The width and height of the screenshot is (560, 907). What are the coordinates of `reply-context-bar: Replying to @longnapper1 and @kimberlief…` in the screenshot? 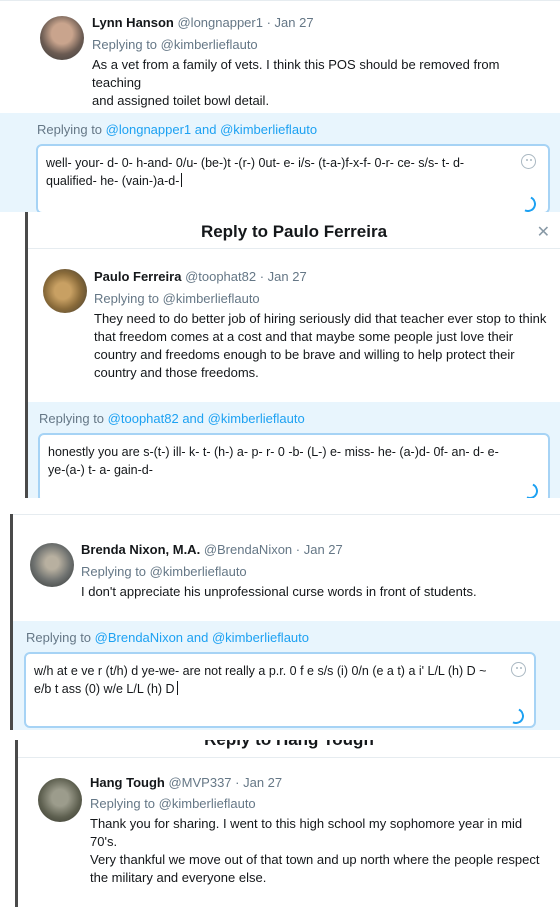 It's located at (280, 162).